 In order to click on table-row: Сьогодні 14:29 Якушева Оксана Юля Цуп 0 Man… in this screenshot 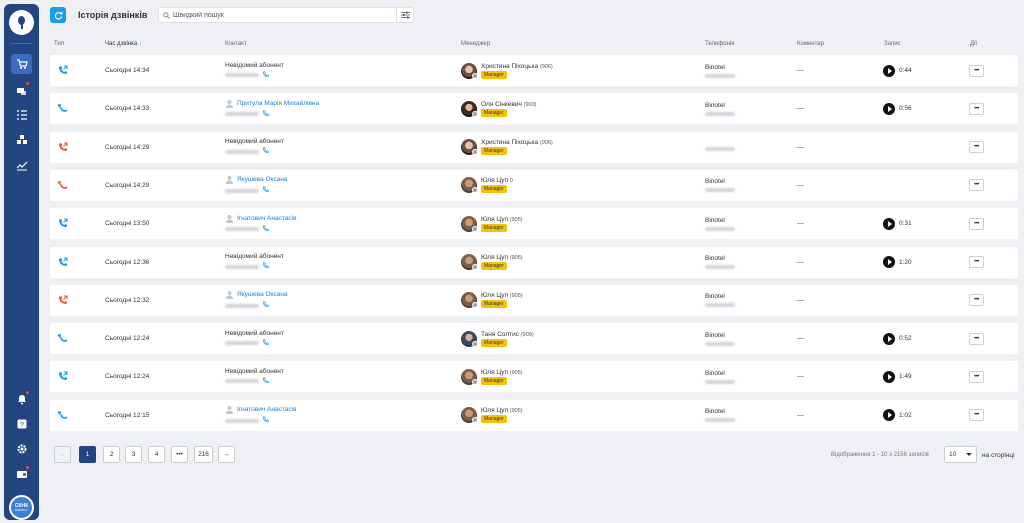, I will do `click(534, 185)`.